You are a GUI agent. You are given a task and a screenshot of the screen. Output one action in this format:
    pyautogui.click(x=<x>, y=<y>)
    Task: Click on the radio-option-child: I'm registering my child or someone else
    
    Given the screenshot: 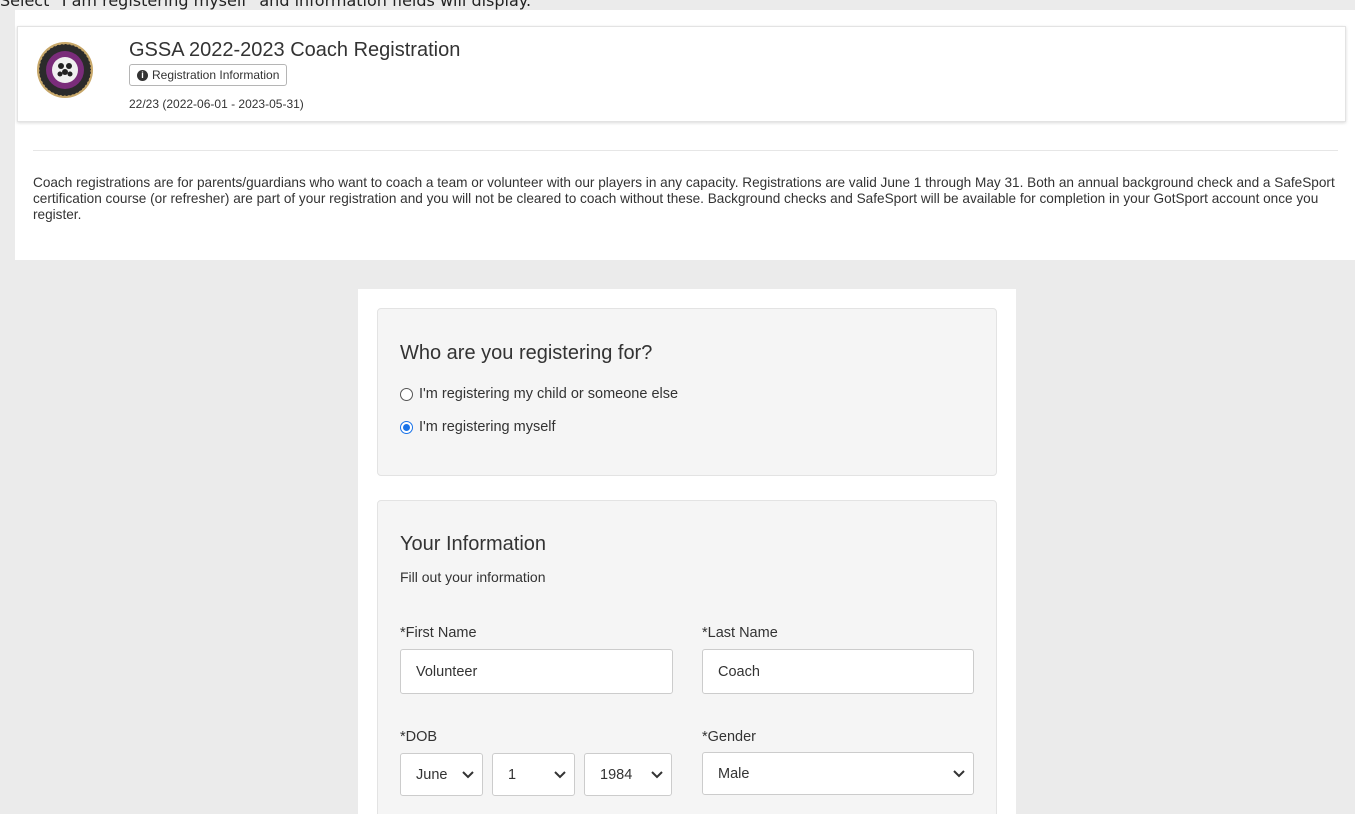 What is the action you would take?
    pyautogui.click(x=539, y=394)
    